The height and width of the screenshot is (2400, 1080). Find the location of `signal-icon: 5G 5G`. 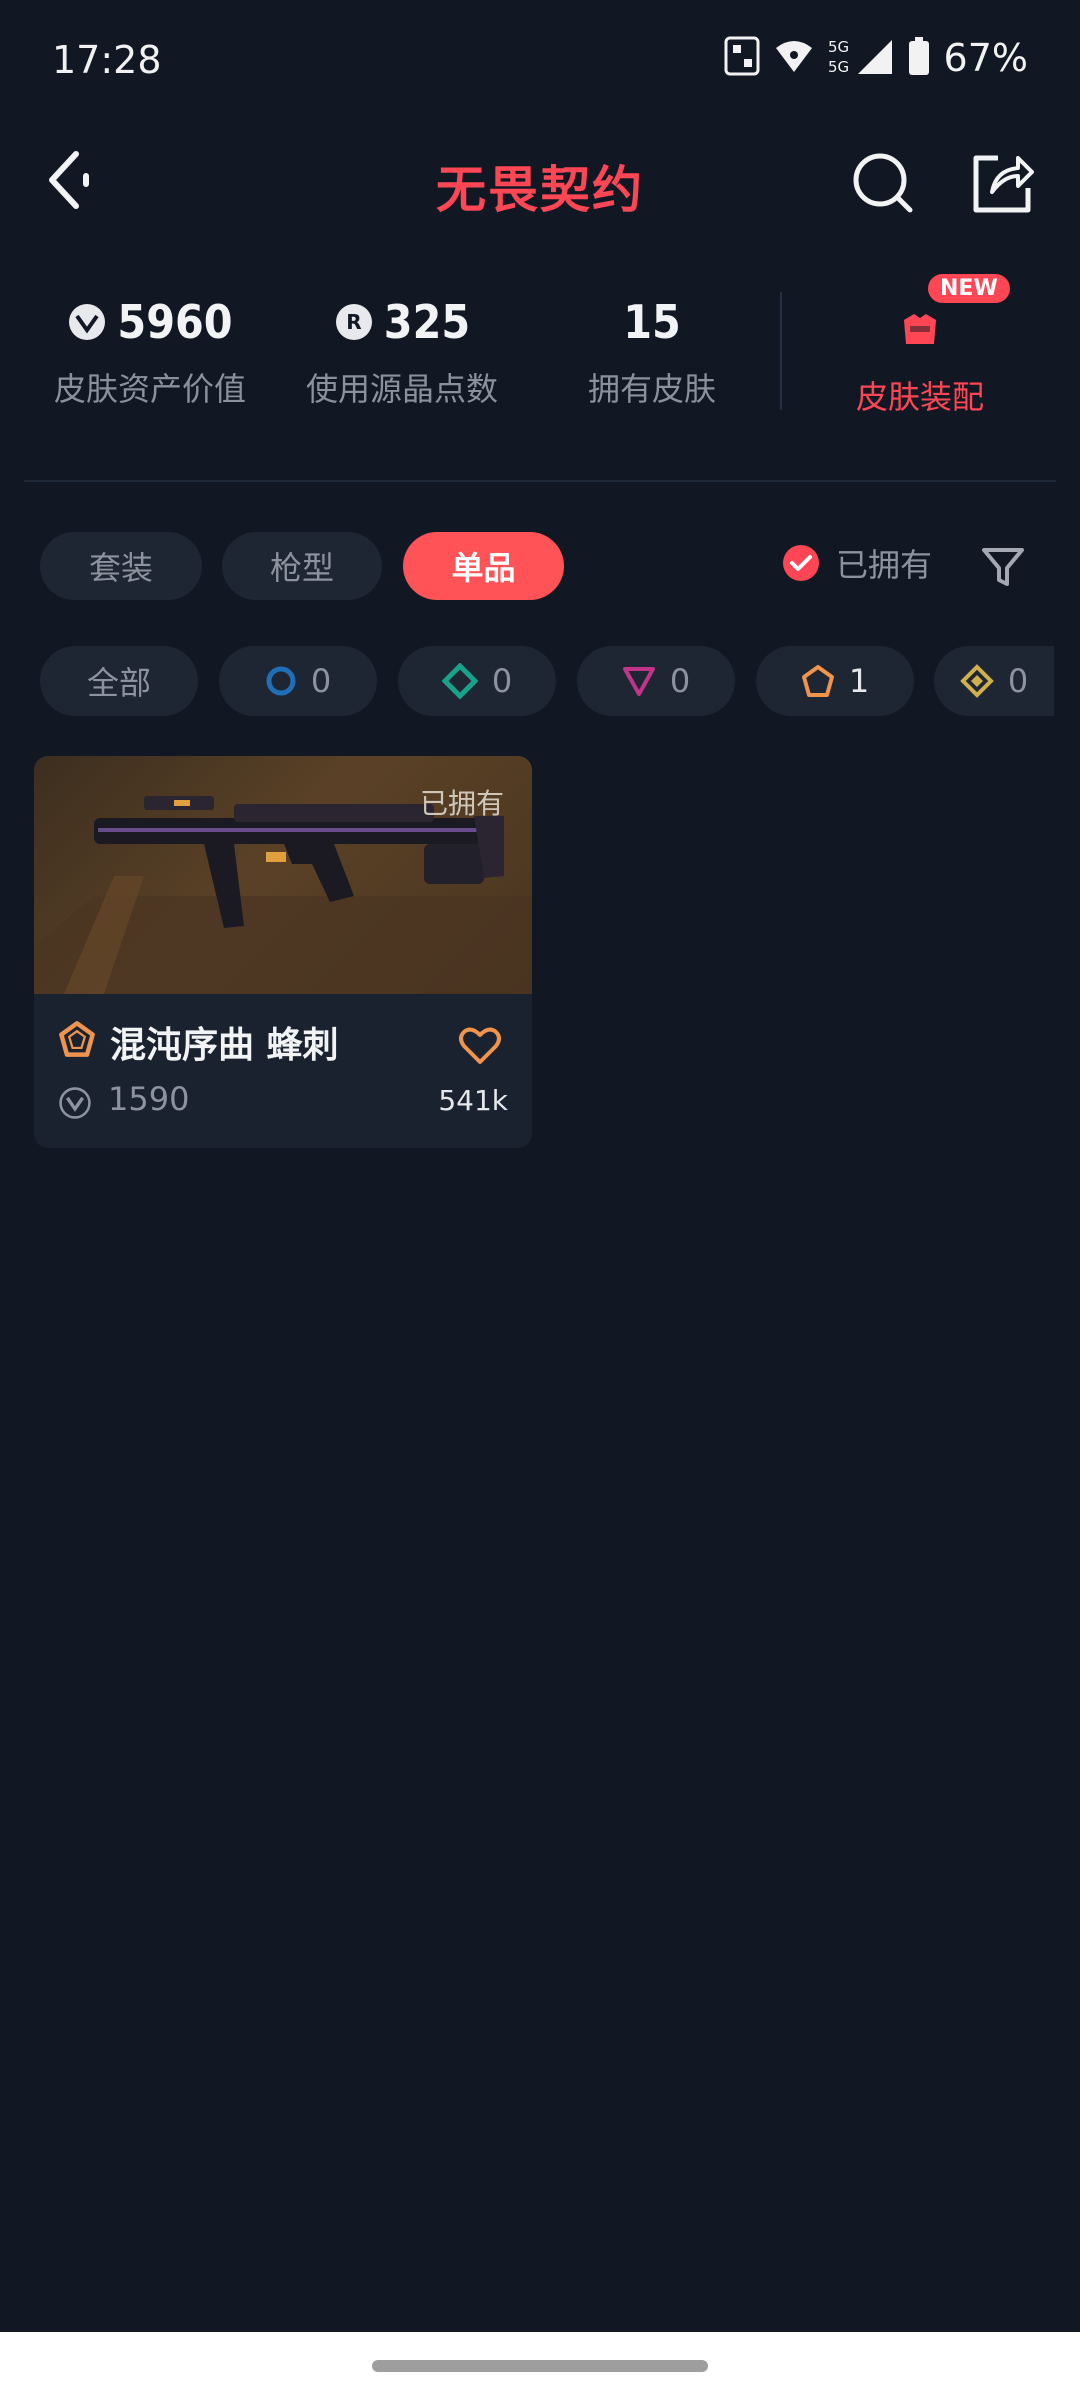

signal-icon: 5G 5G is located at coordinates (861, 58).